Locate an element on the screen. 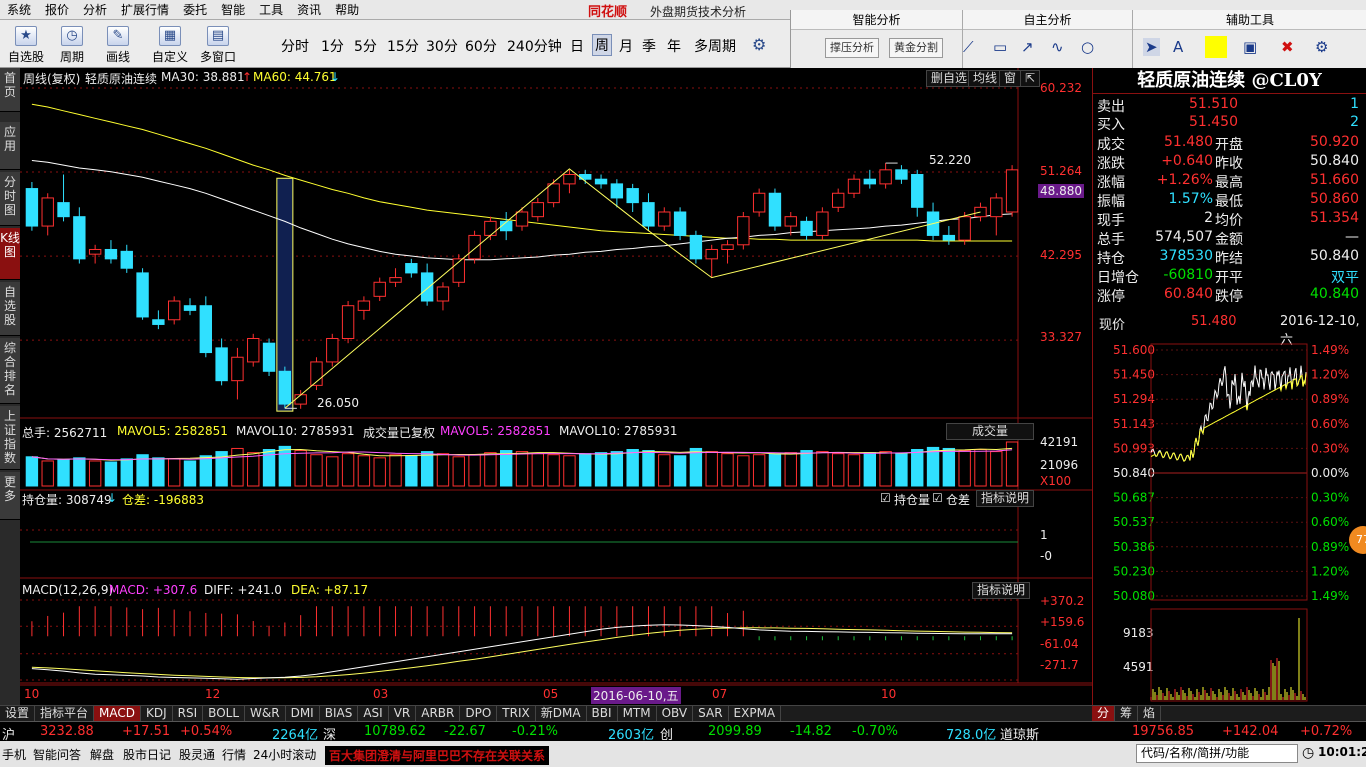 This screenshot has height=767, width=1366. indicator-tab-14: 新DMA is located at coordinates (561, 713).